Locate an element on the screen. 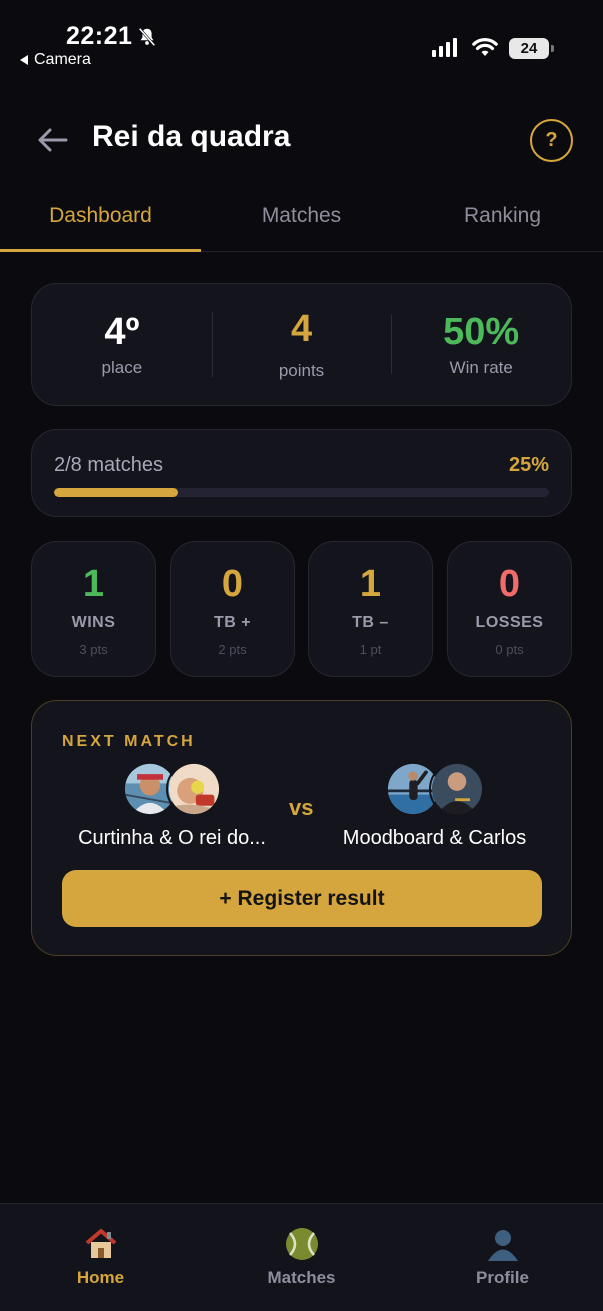  nav-home: Home is located at coordinates (100, 1257).